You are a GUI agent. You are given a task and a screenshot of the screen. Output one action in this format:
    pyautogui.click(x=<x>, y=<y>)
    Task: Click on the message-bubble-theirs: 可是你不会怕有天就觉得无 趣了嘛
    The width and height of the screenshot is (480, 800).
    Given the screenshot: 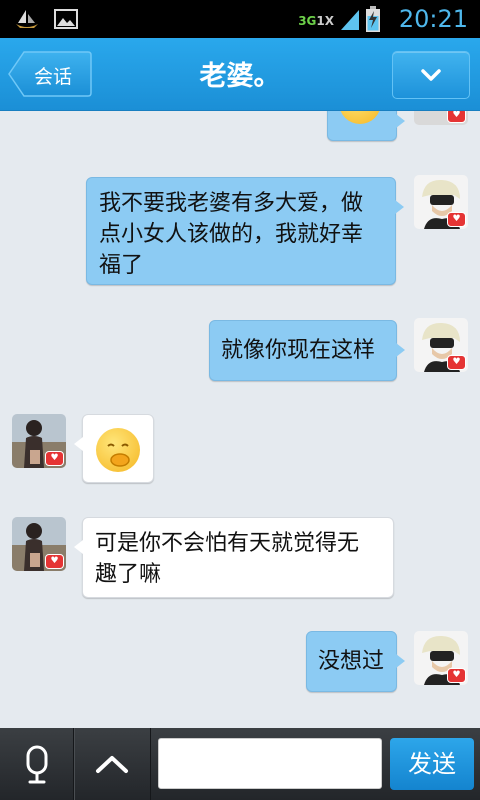 What is the action you would take?
    pyautogui.click(x=234, y=557)
    